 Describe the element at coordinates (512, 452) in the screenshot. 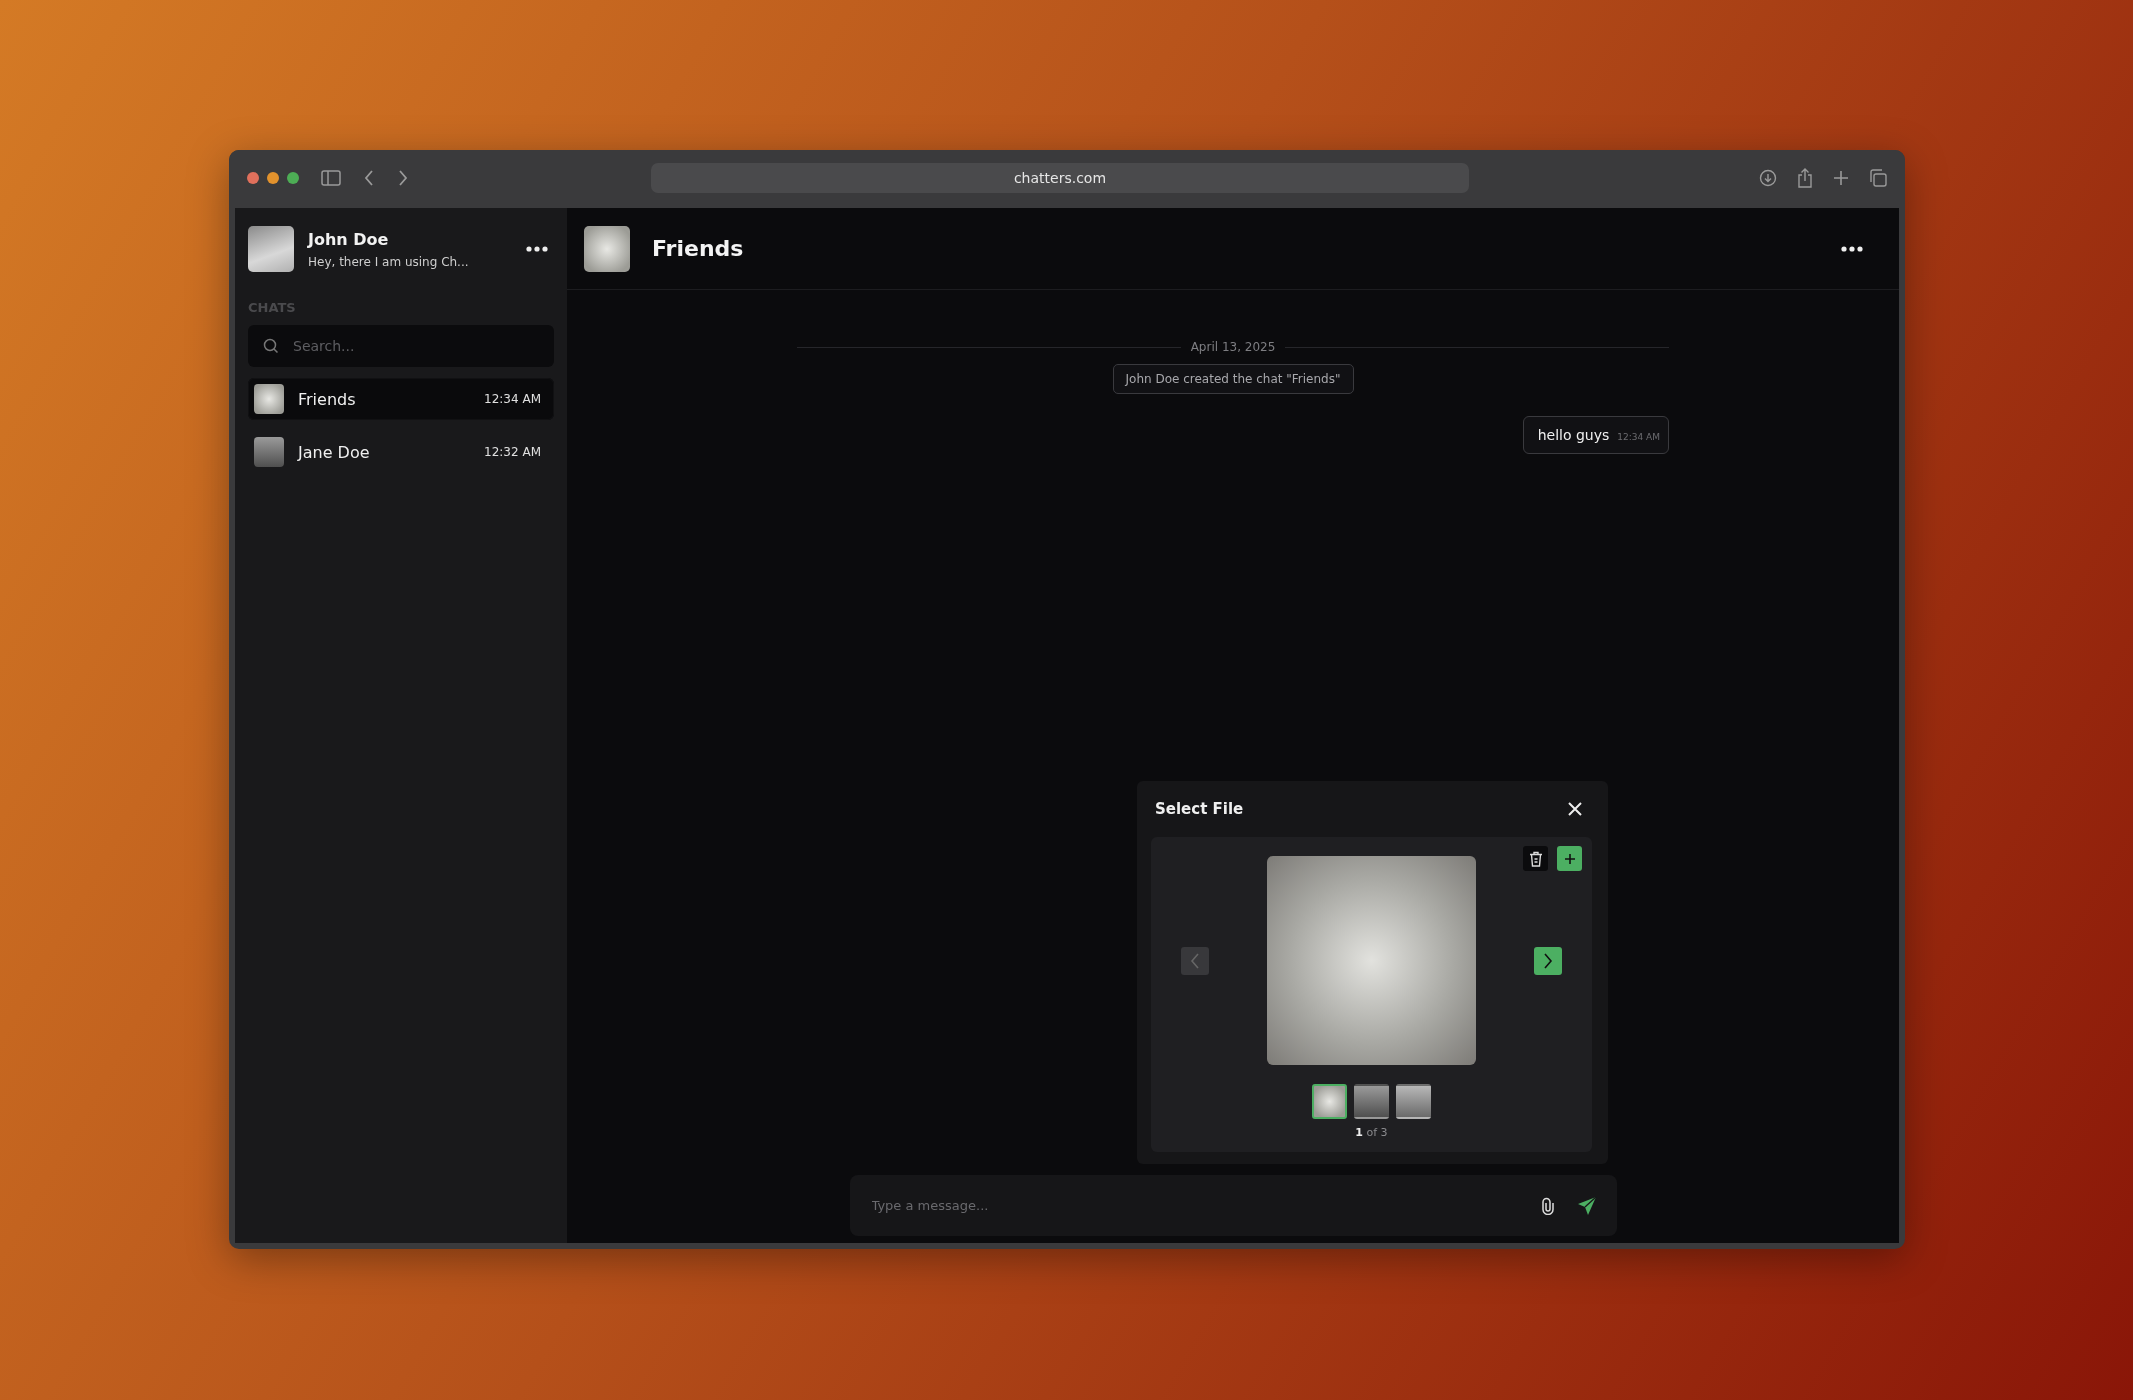

I see `chat-time: 12:32 AM` at that location.